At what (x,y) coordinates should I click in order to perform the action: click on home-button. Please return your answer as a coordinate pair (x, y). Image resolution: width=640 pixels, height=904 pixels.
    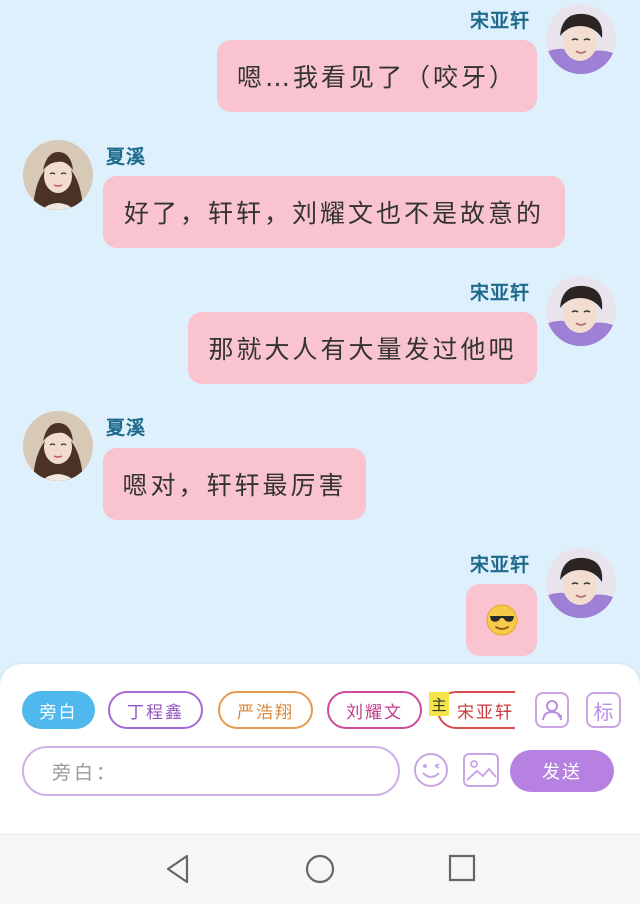
    Looking at the image, I should click on (320, 869).